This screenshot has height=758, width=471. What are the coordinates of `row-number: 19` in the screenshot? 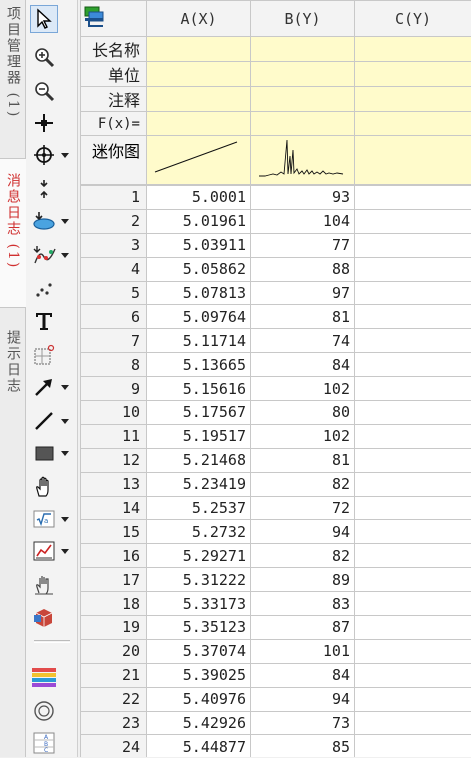 It's located at (114, 628).